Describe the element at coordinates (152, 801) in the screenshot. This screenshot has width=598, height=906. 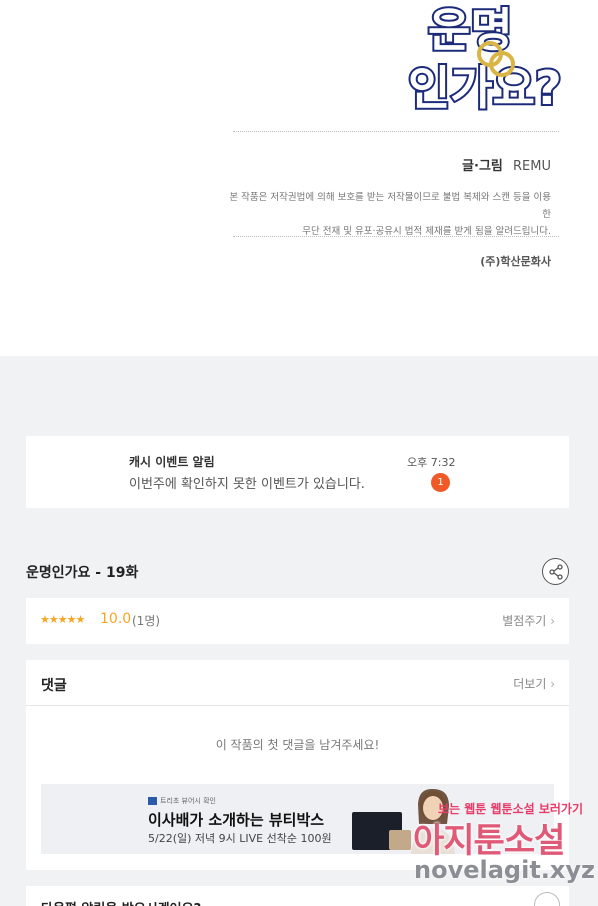
I see `brand-icon` at that location.